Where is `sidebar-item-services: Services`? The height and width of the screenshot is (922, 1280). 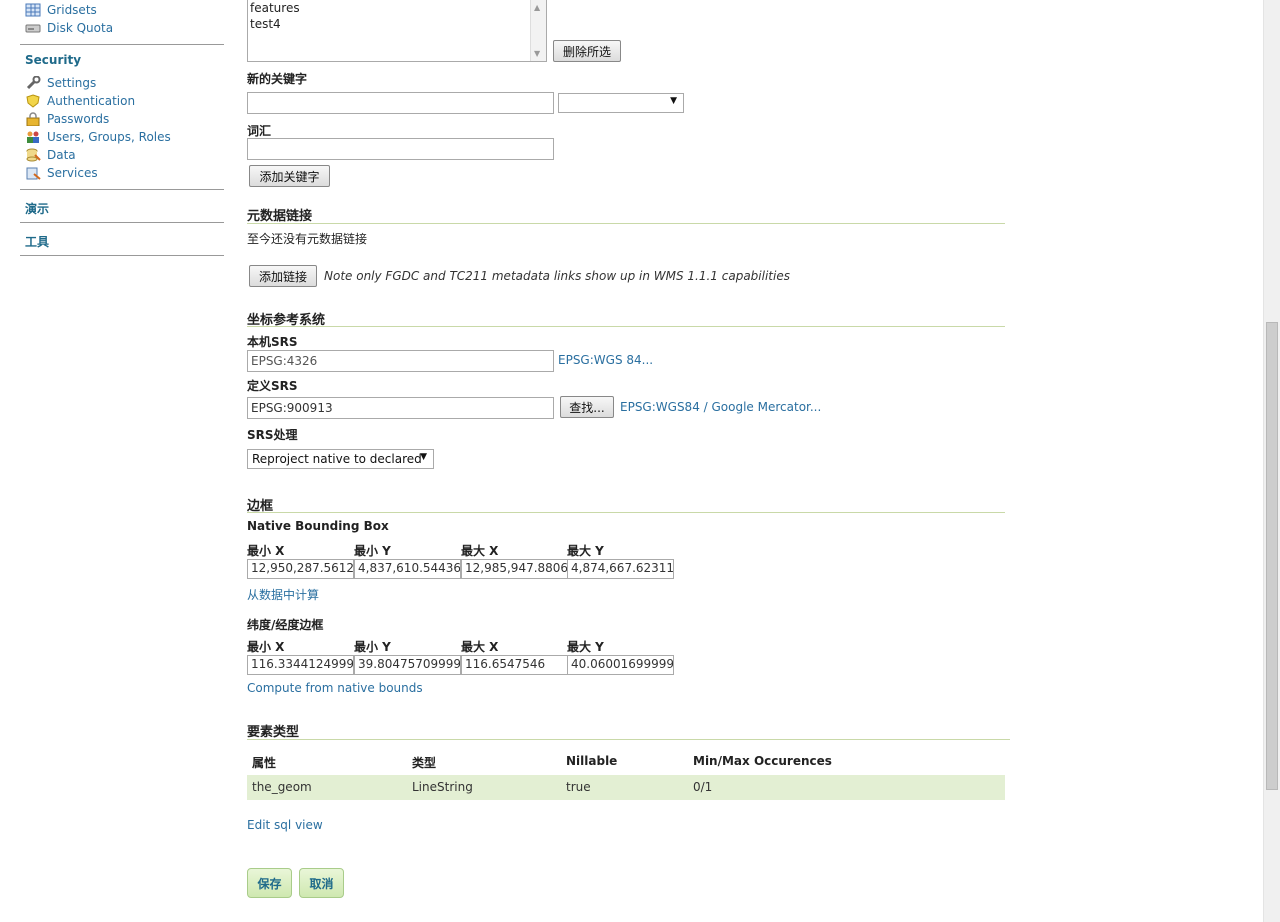 sidebar-item-services: Services is located at coordinates (61, 173).